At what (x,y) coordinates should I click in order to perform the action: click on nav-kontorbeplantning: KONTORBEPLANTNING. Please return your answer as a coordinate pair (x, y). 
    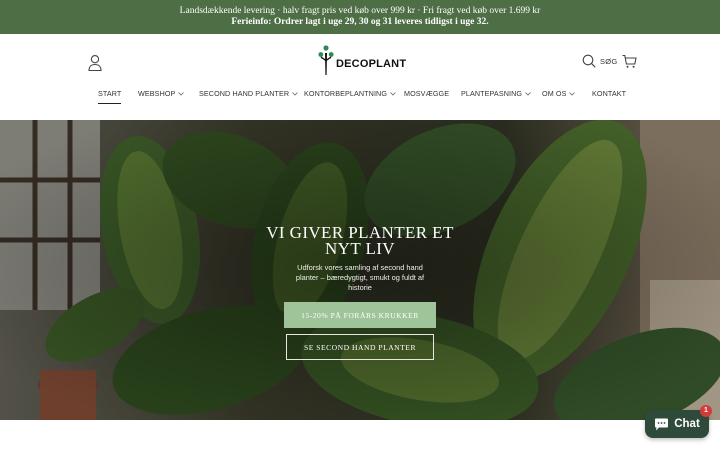
    Looking at the image, I should click on (350, 93).